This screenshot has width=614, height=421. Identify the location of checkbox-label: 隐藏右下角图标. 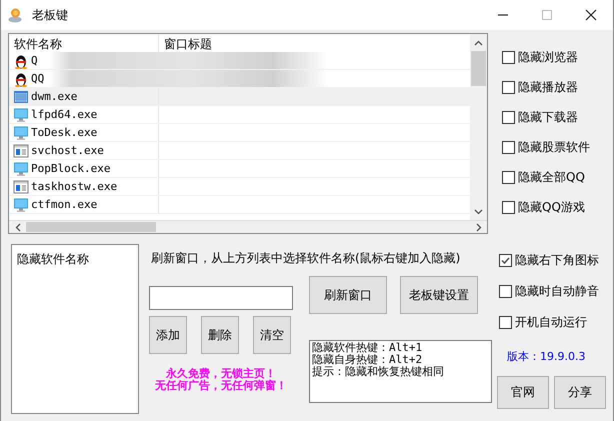
(557, 260).